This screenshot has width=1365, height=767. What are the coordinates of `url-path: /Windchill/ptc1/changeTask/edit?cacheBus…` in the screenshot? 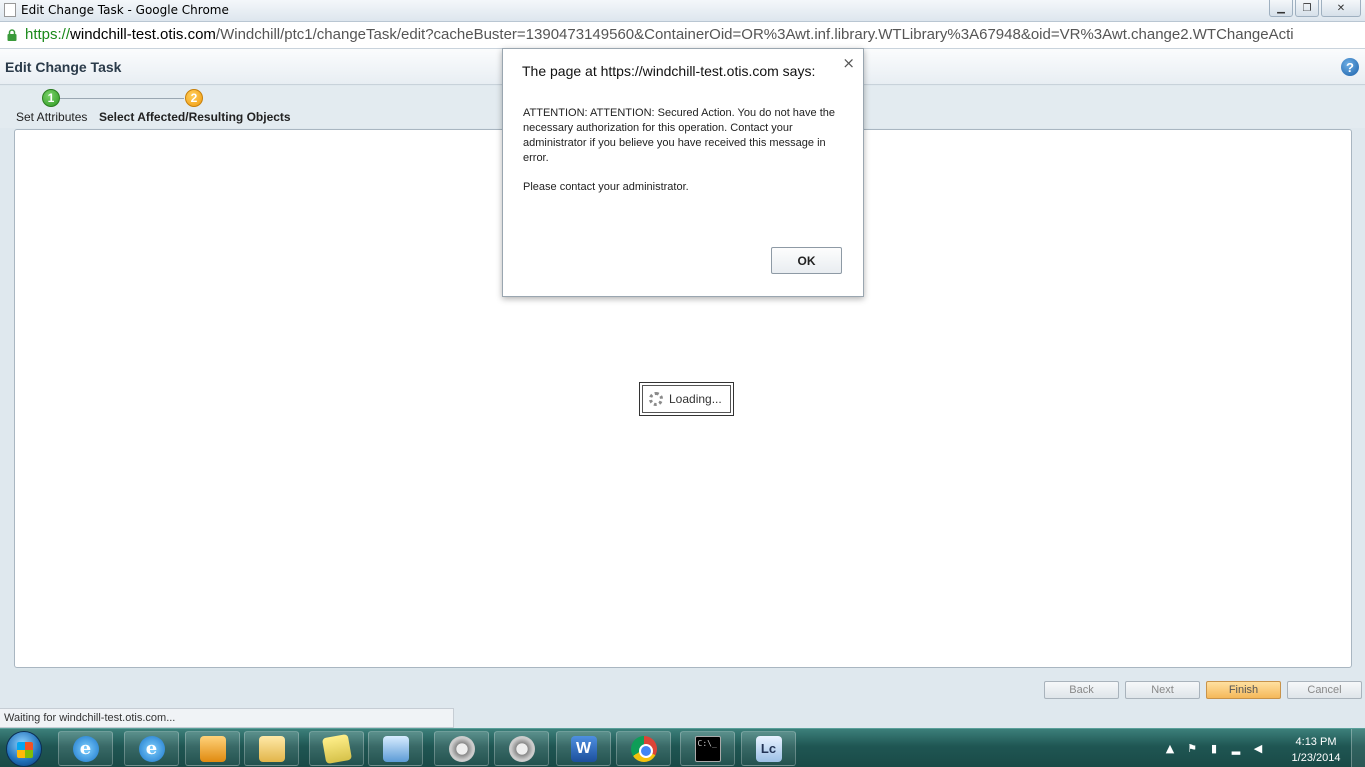 It's located at (754, 34).